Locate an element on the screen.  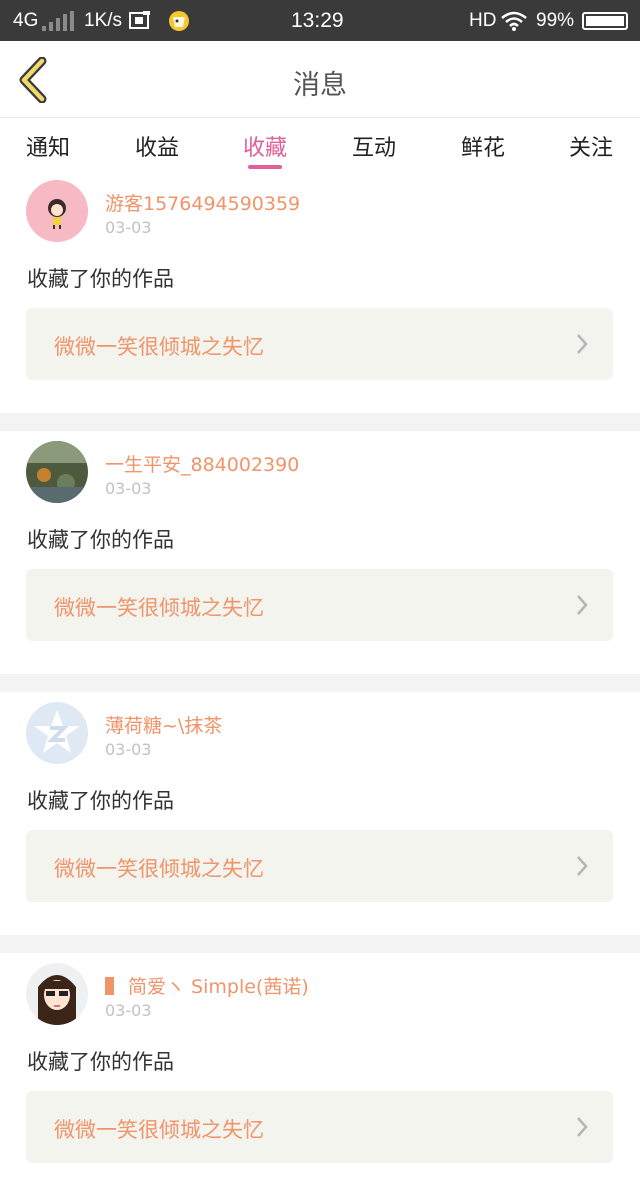
network-type: 4G is located at coordinates (26, 20).